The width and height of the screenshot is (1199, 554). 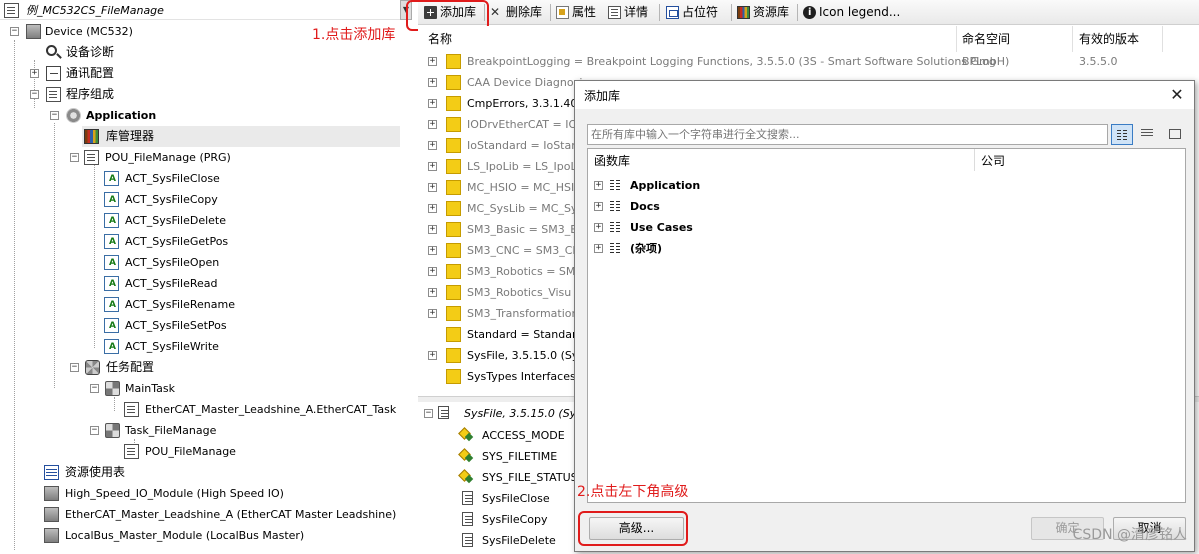 I want to click on library-file-icon, so click(x=443, y=412).